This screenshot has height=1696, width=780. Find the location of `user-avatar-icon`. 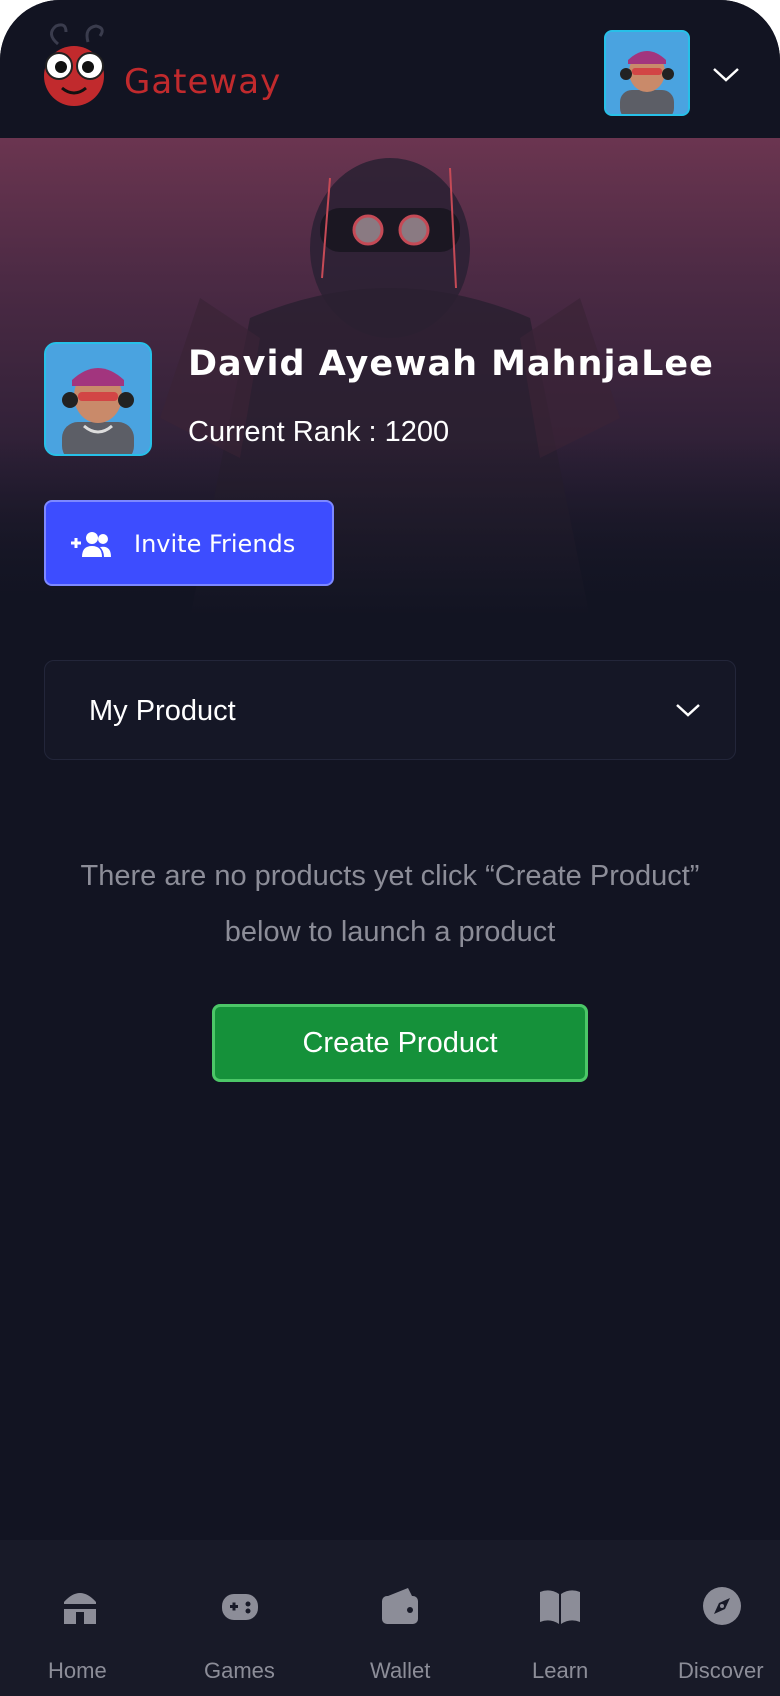

user-avatar-icon is located at coordinates (647, 73).